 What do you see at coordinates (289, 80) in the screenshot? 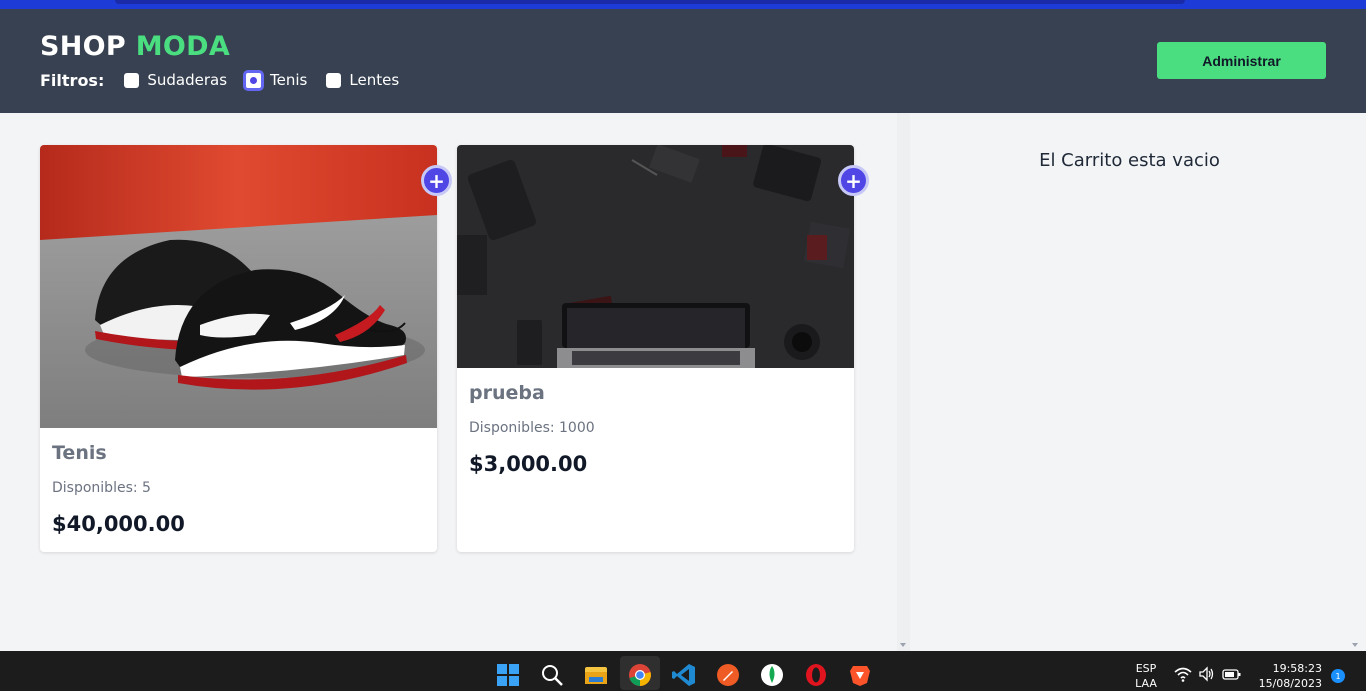
I see `filter-tenis-label: Tenis` at bounding box center [289, 80].